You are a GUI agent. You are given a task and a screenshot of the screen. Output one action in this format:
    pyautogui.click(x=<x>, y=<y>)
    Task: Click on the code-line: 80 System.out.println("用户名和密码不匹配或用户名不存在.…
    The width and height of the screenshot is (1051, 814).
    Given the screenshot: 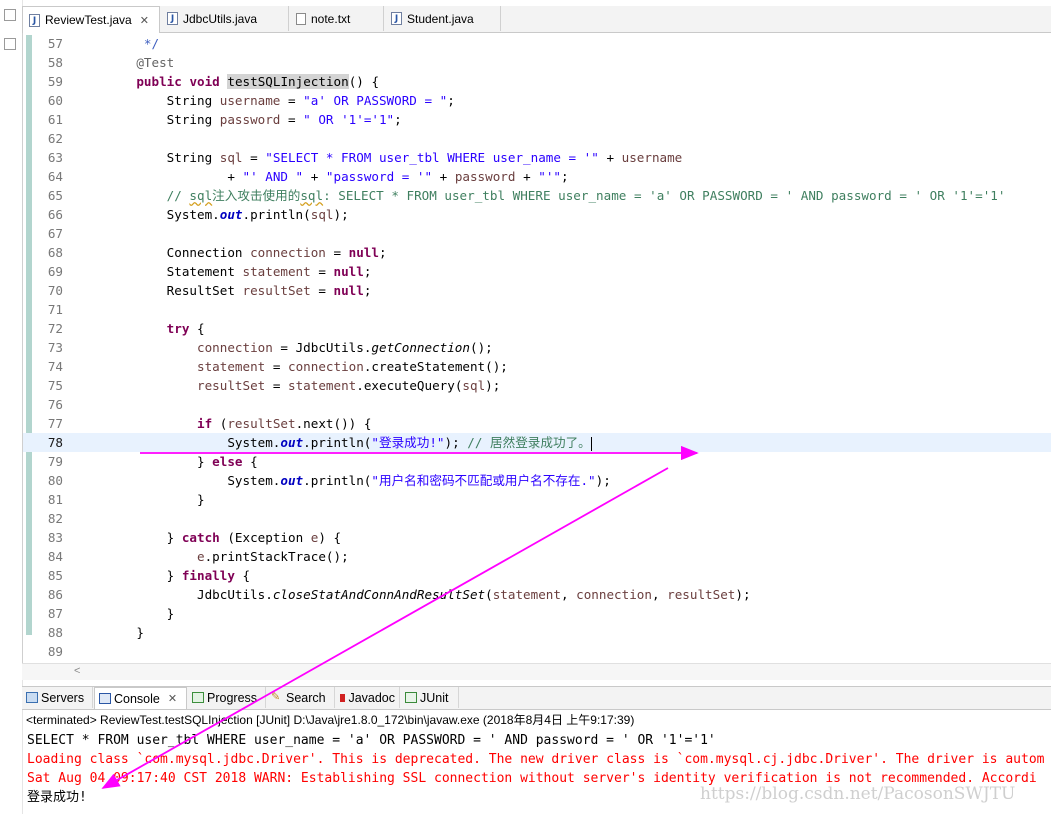 What is the action you would take?
    pyautogui.click(x=537, y=480)
    